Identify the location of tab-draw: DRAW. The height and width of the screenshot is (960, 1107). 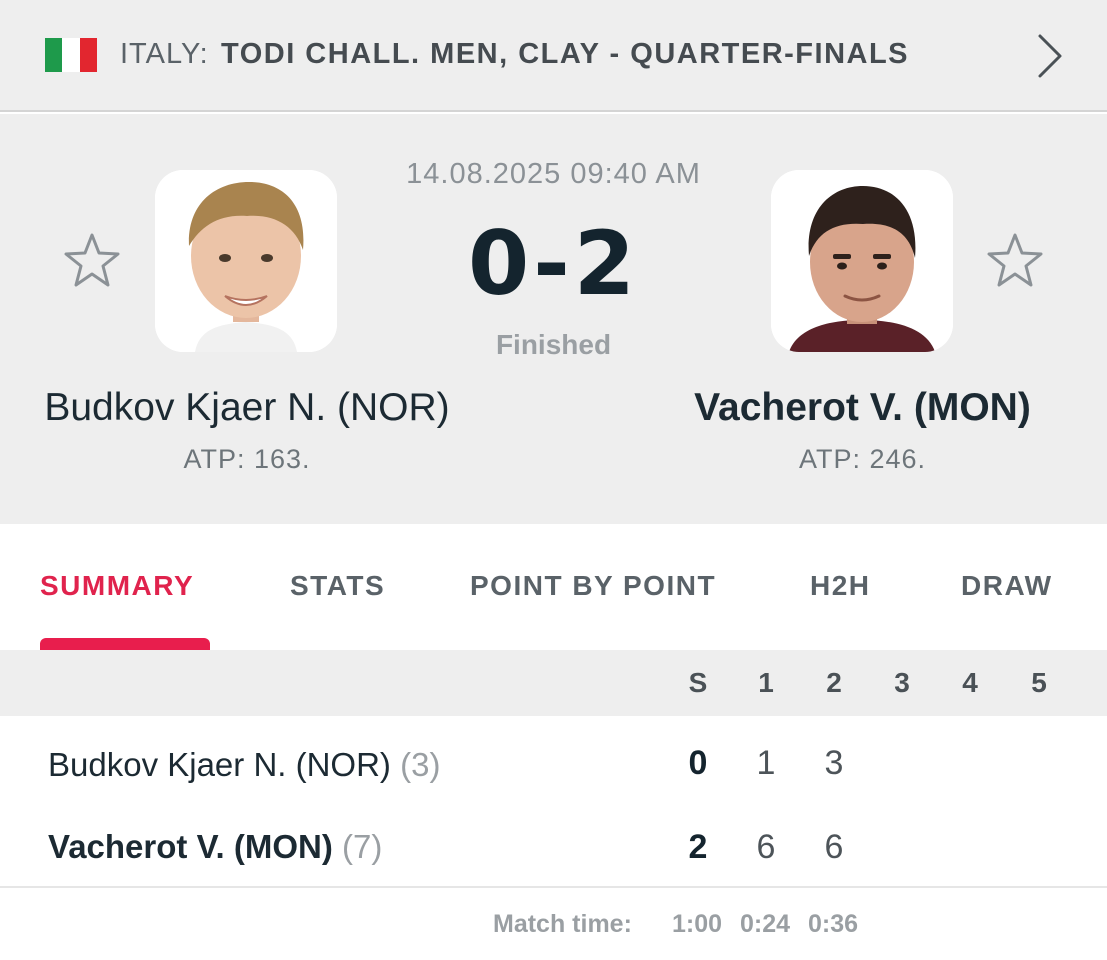
(1007, 586).